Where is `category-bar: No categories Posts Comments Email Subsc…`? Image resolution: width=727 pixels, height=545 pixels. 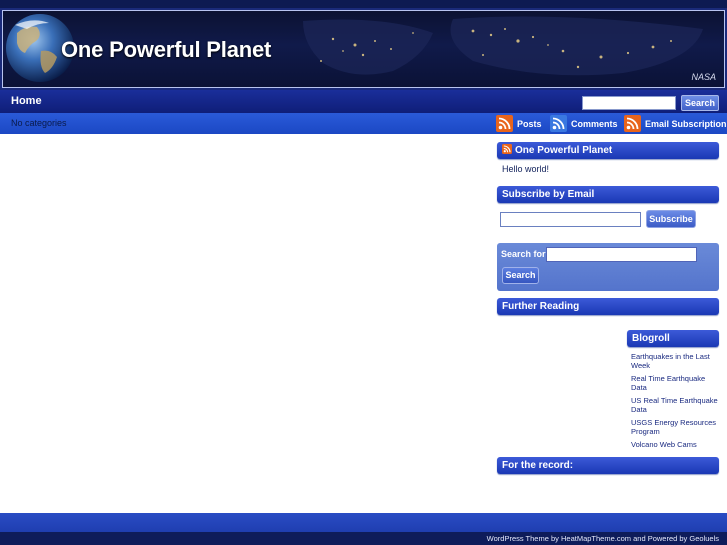 category-bar: No categories Posts Comments Email Subsc… is located at coordinates (363, 123).